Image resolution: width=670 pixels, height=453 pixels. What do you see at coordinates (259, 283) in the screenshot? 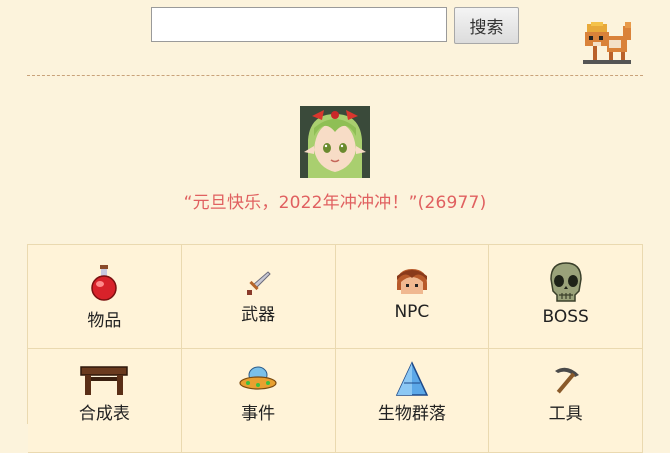
I see `sword-icon` at bounding box center [259, 283].